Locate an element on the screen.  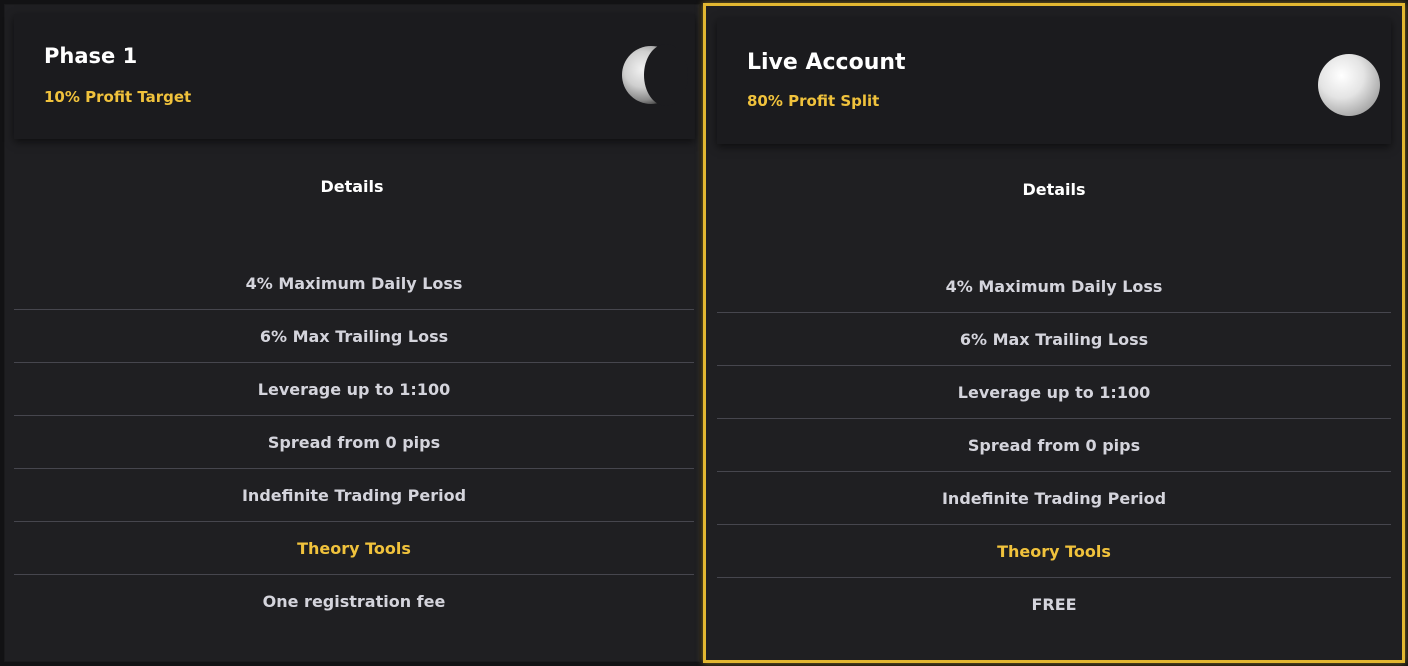
plan-header: Live Account 80% Profit Split is located at coordinates (1054, 81).